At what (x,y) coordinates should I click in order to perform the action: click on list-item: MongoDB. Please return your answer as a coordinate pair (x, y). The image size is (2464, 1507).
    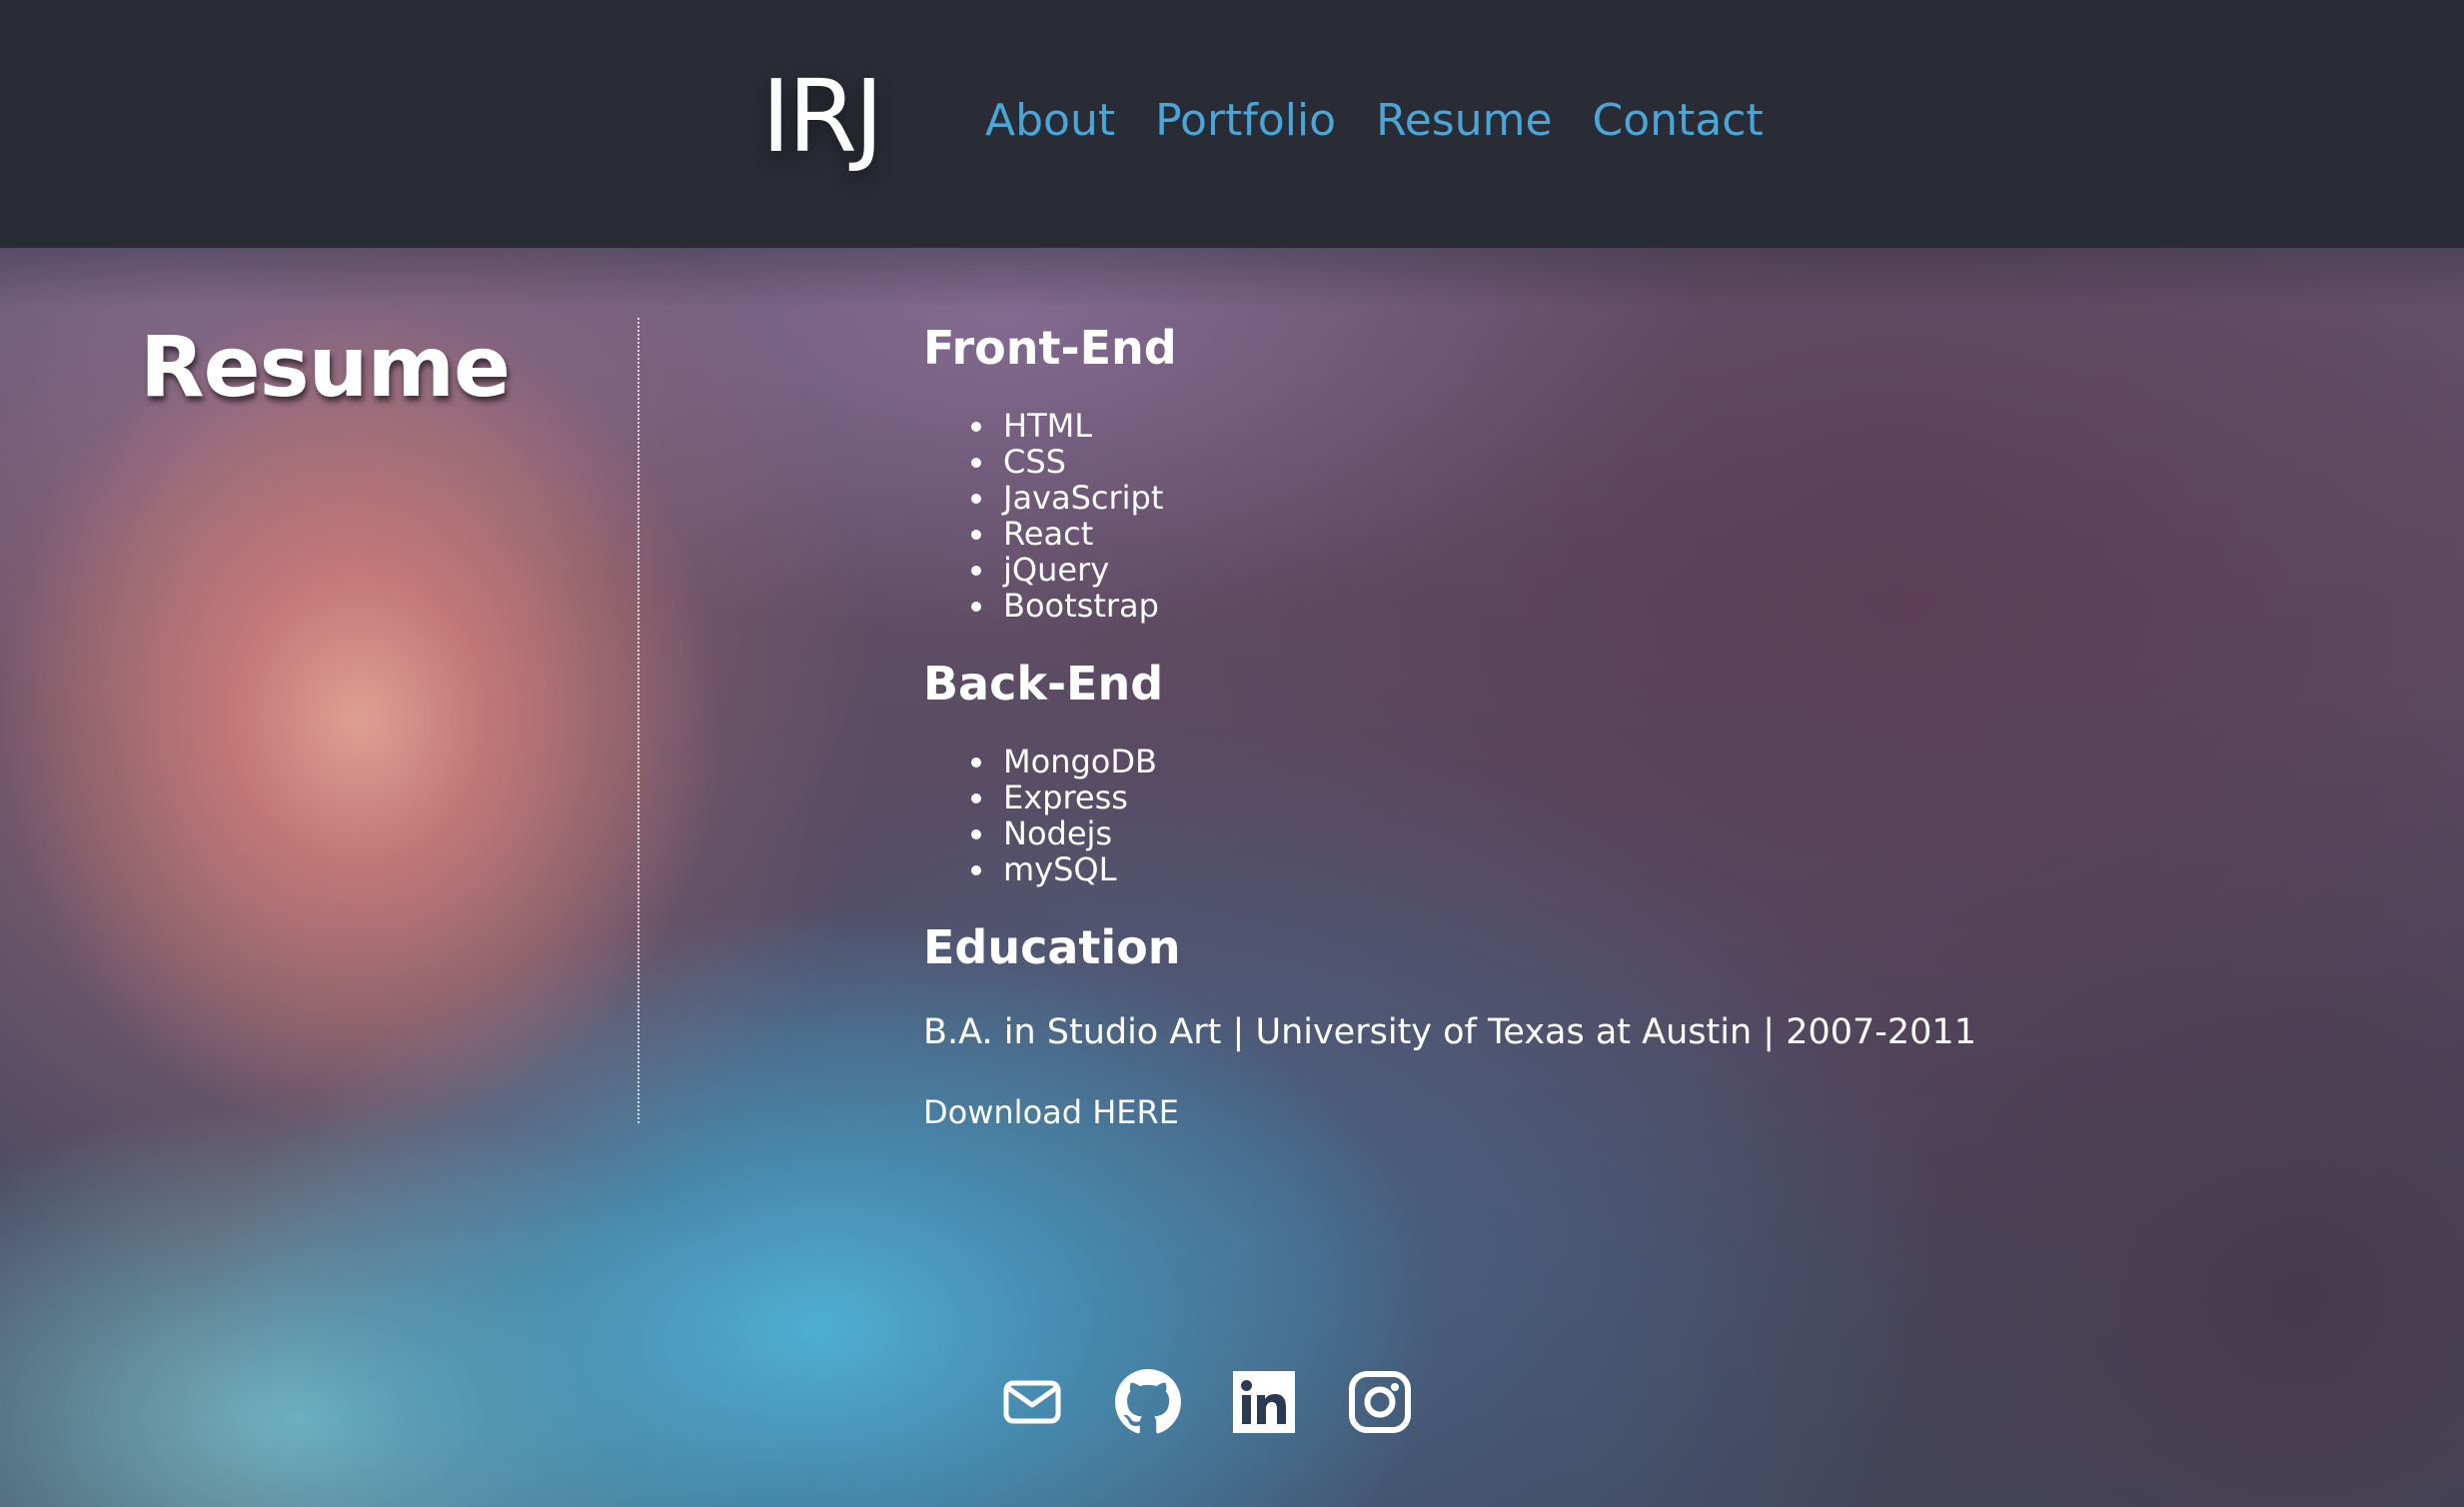
    Looking at the image, I should click on (1064, 761).